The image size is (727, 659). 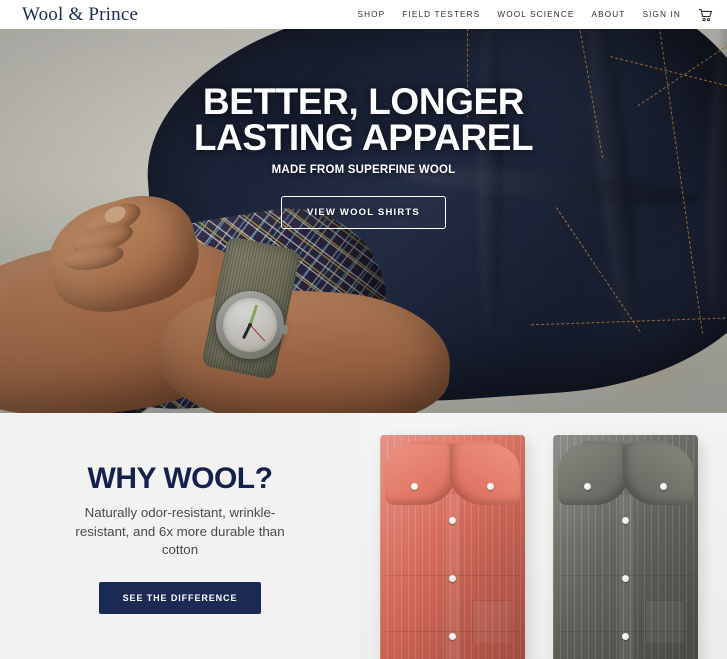 What do you see at coordinates (363, 101) in the screenshot?
I see `hero-headline-line-1: BETTER, LONGER` at bounding box center [363, 101].